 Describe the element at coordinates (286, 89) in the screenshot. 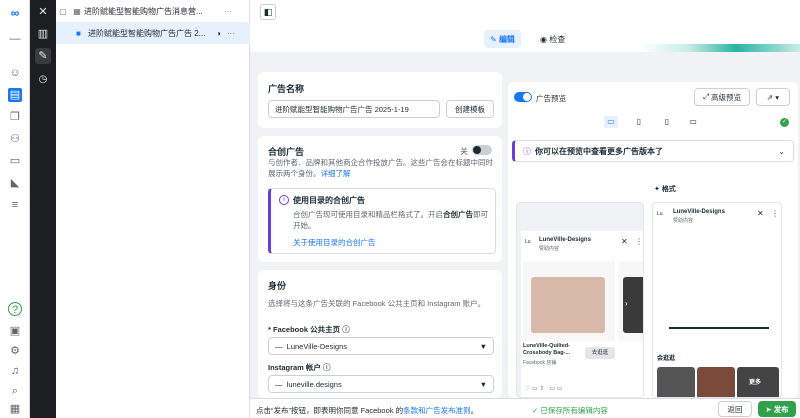

I see `ad-name-heading: 广告名称` at that location.